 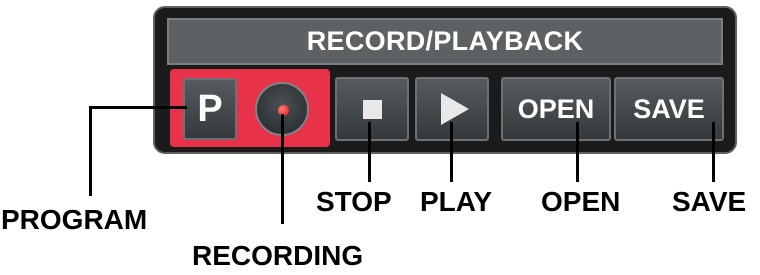 I want to click on save-button: SAVE, so click(x=669, y=109).